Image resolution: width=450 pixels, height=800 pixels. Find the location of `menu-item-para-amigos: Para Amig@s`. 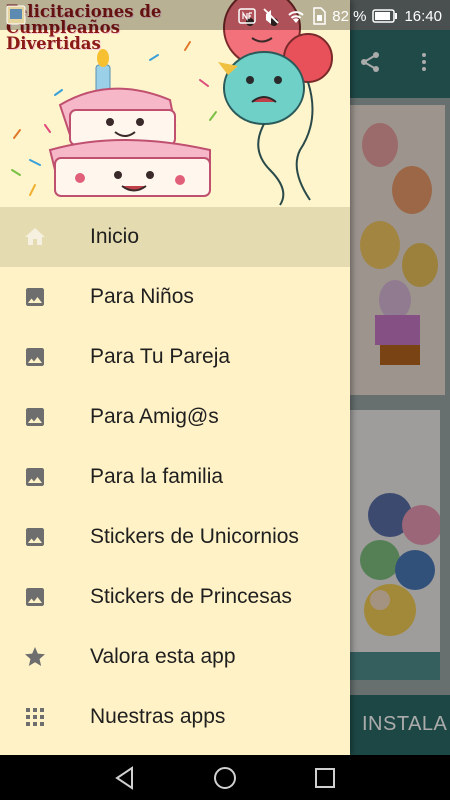

menu-item-para-amigos: Para Amig@s is located at coordinates (175, 417).